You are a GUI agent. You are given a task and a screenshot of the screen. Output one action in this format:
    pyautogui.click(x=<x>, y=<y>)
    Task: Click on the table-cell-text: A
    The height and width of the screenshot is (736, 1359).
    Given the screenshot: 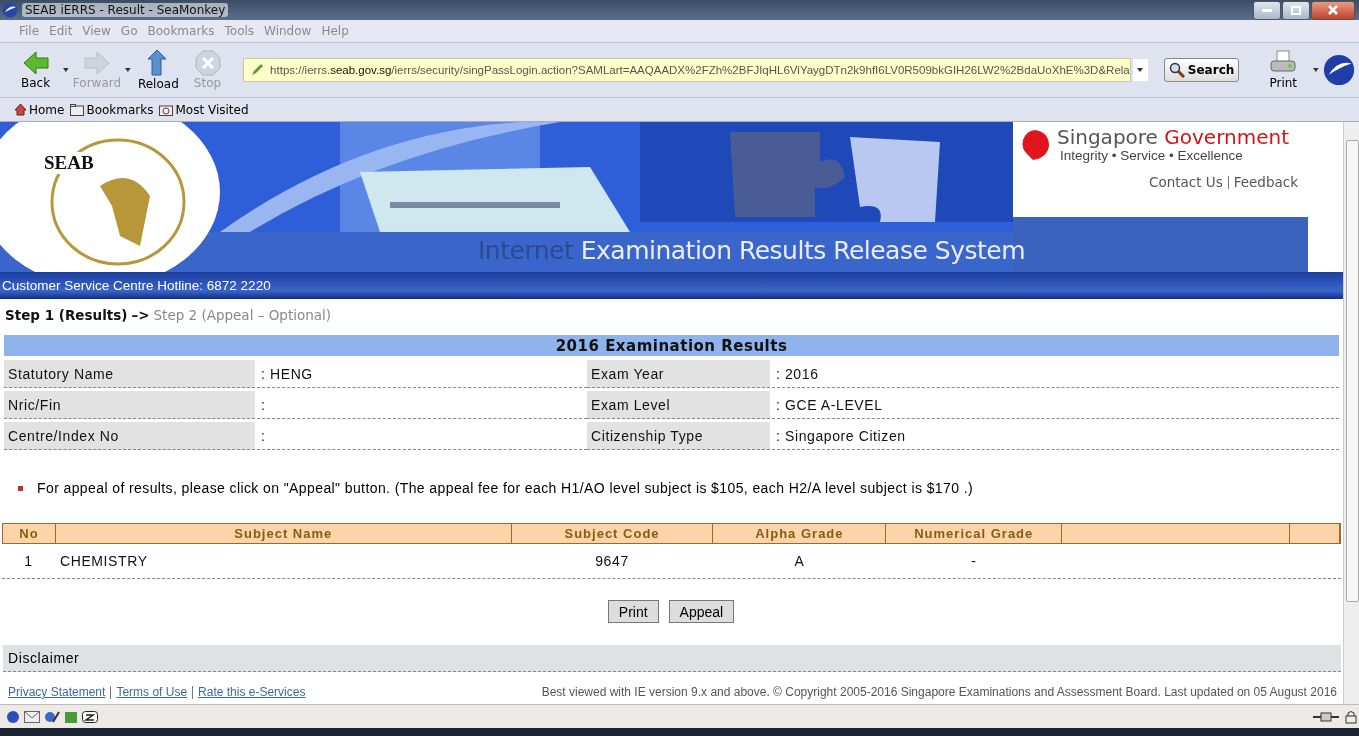 What is the action you would take?
    pyautogui.click(x=799, y=561)
    